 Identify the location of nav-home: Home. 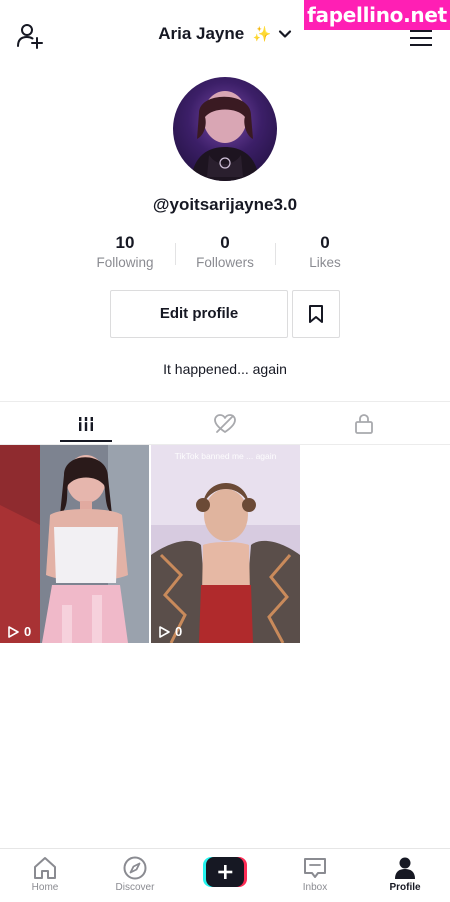
(45, 875).